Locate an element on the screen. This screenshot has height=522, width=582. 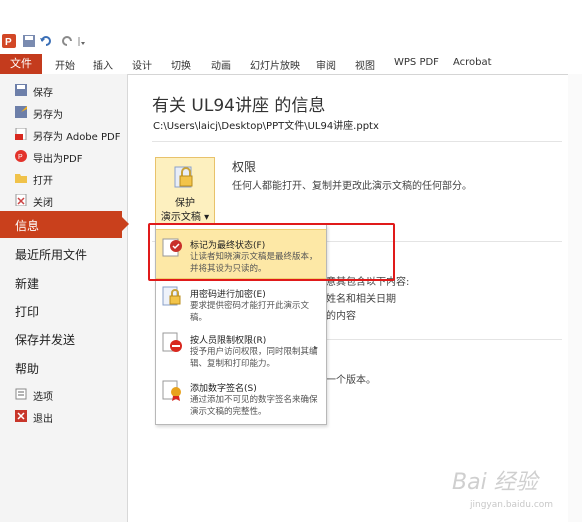
partial-text: 的内容 is located at coordinates (341, 316).